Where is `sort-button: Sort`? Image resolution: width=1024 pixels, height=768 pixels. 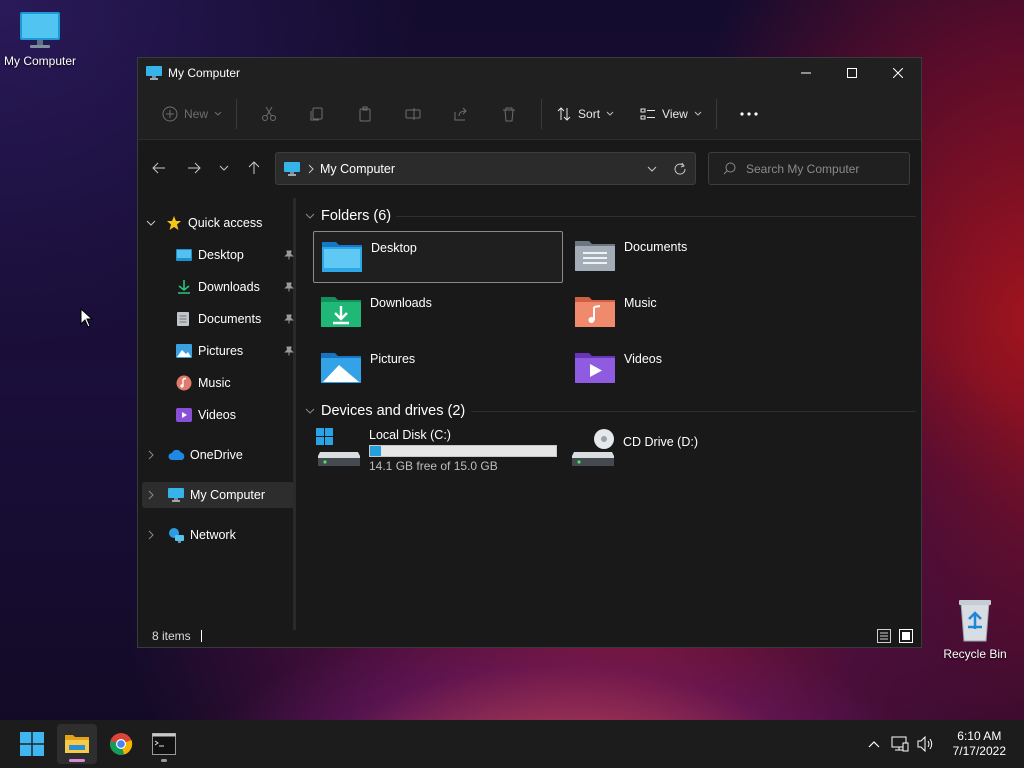
sort-button: Sort is located at coordinates (585, 114).